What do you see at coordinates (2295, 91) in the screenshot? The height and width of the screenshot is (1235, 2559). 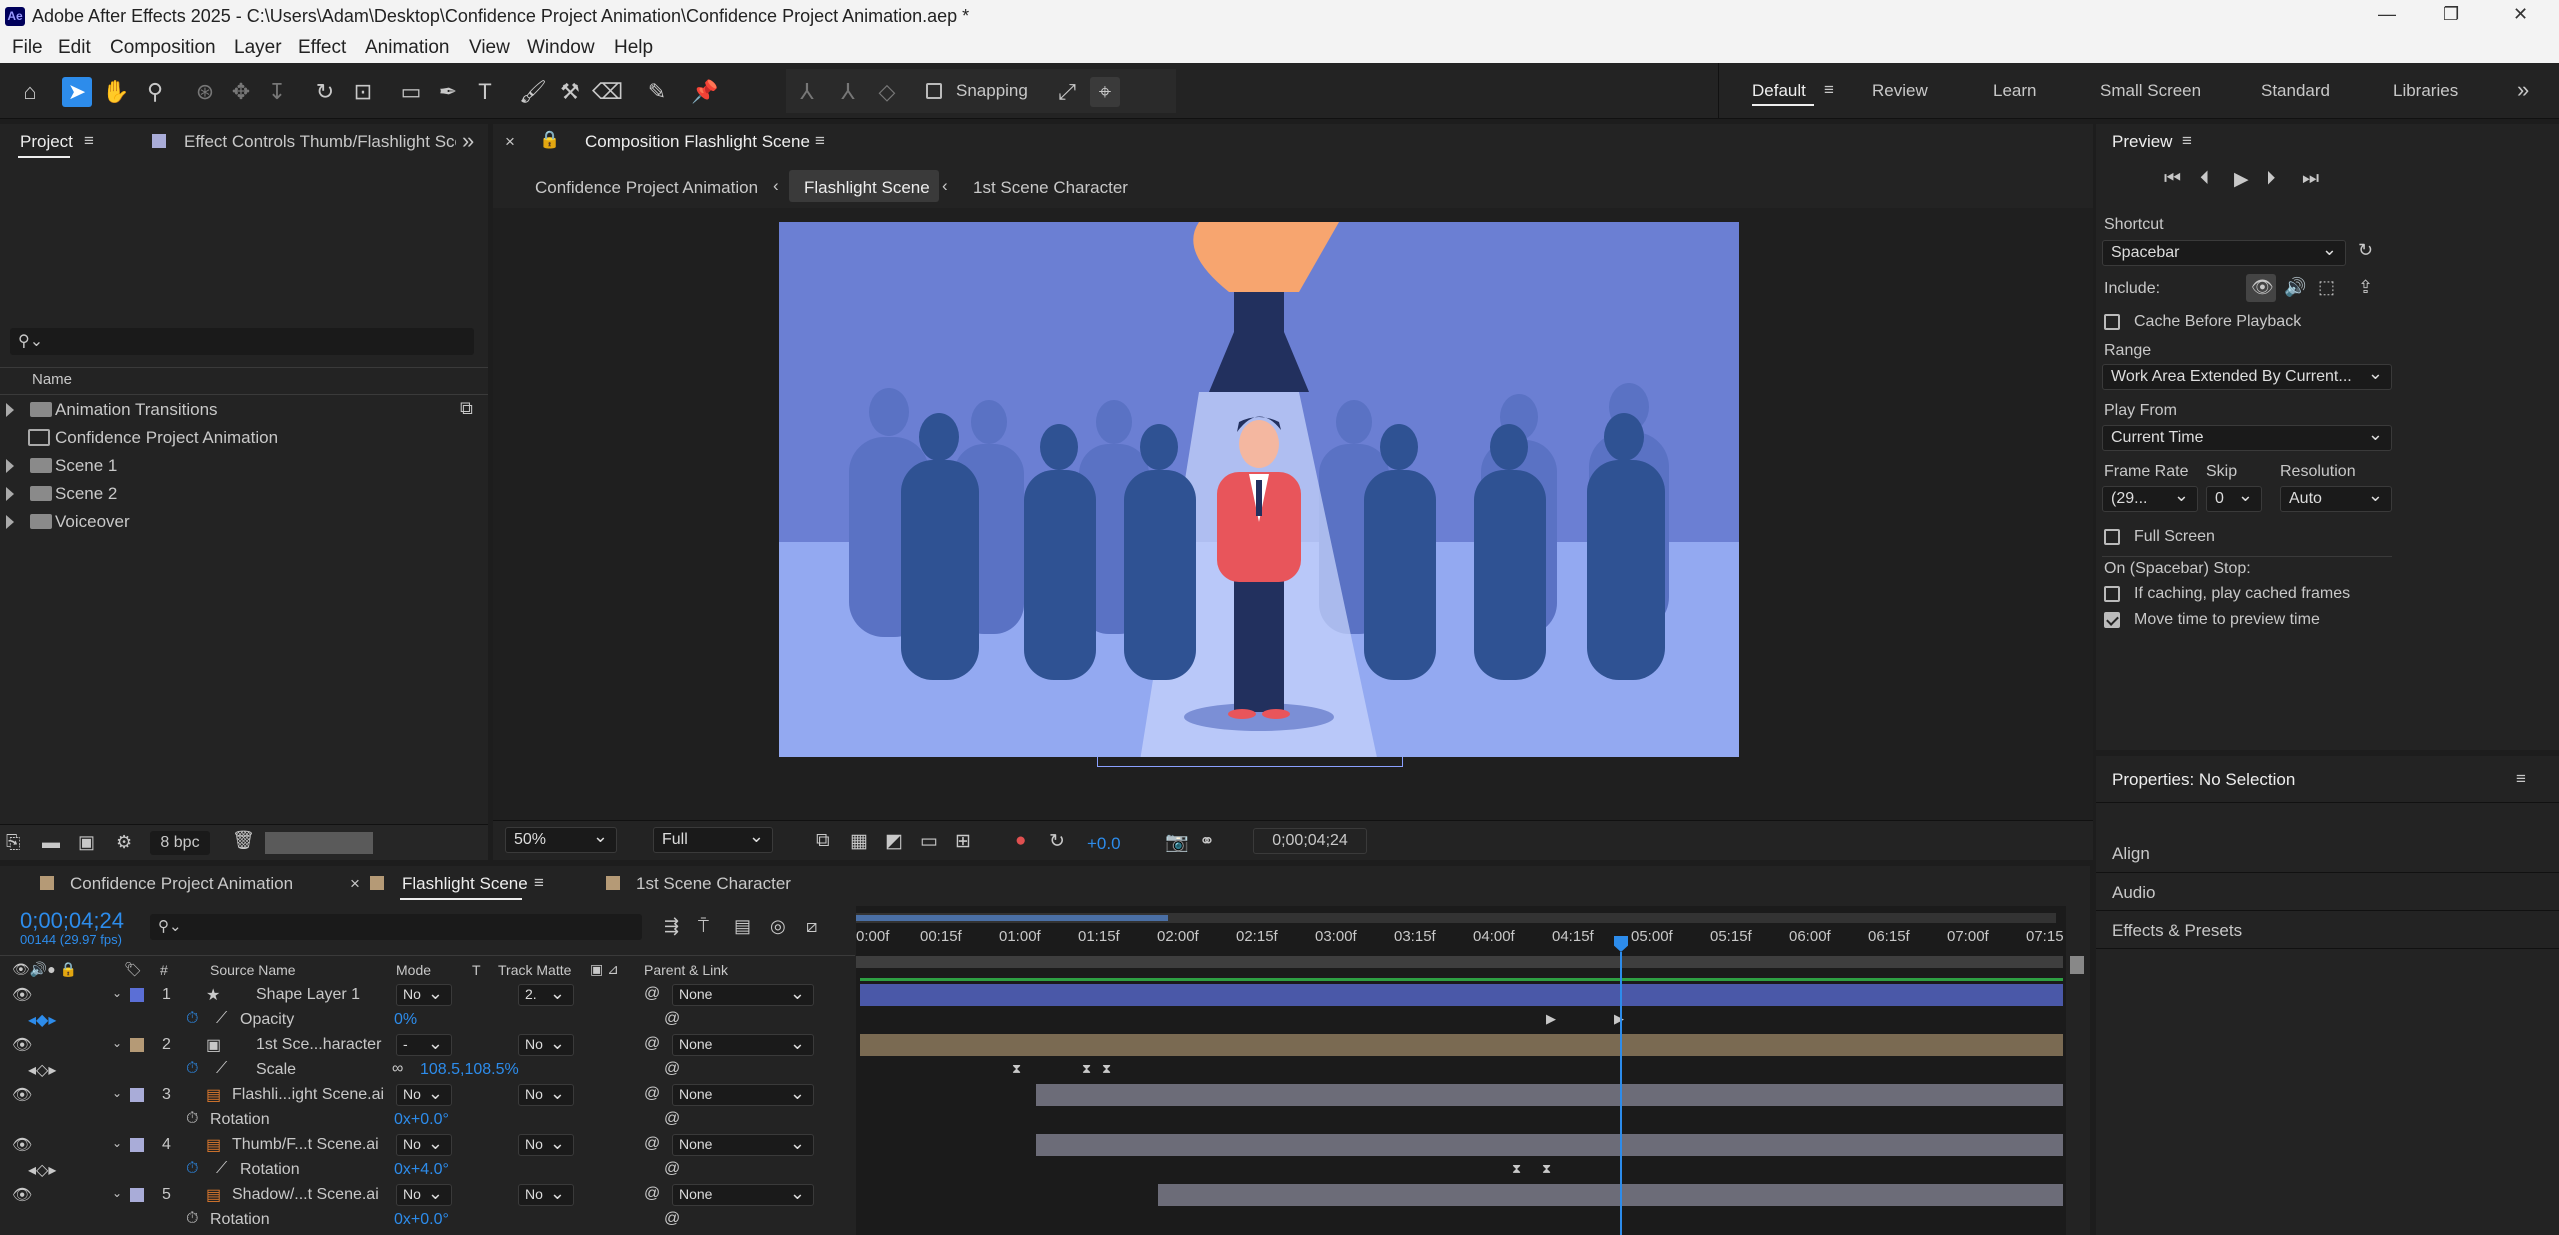 I see `workspace-standard: Standard` at bounding box center [2295, 91].